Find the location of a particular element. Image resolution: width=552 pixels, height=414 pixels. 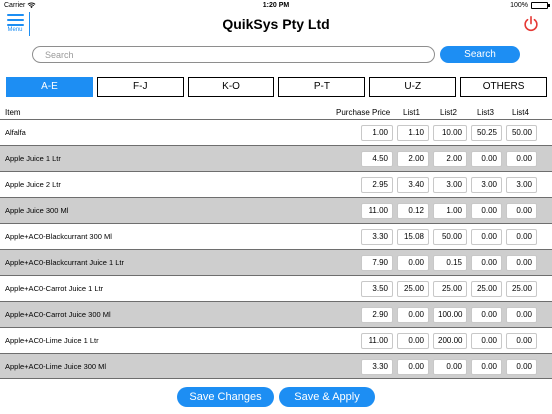

purchase-price-field: 1.00 is located at coordinates (377, 133).